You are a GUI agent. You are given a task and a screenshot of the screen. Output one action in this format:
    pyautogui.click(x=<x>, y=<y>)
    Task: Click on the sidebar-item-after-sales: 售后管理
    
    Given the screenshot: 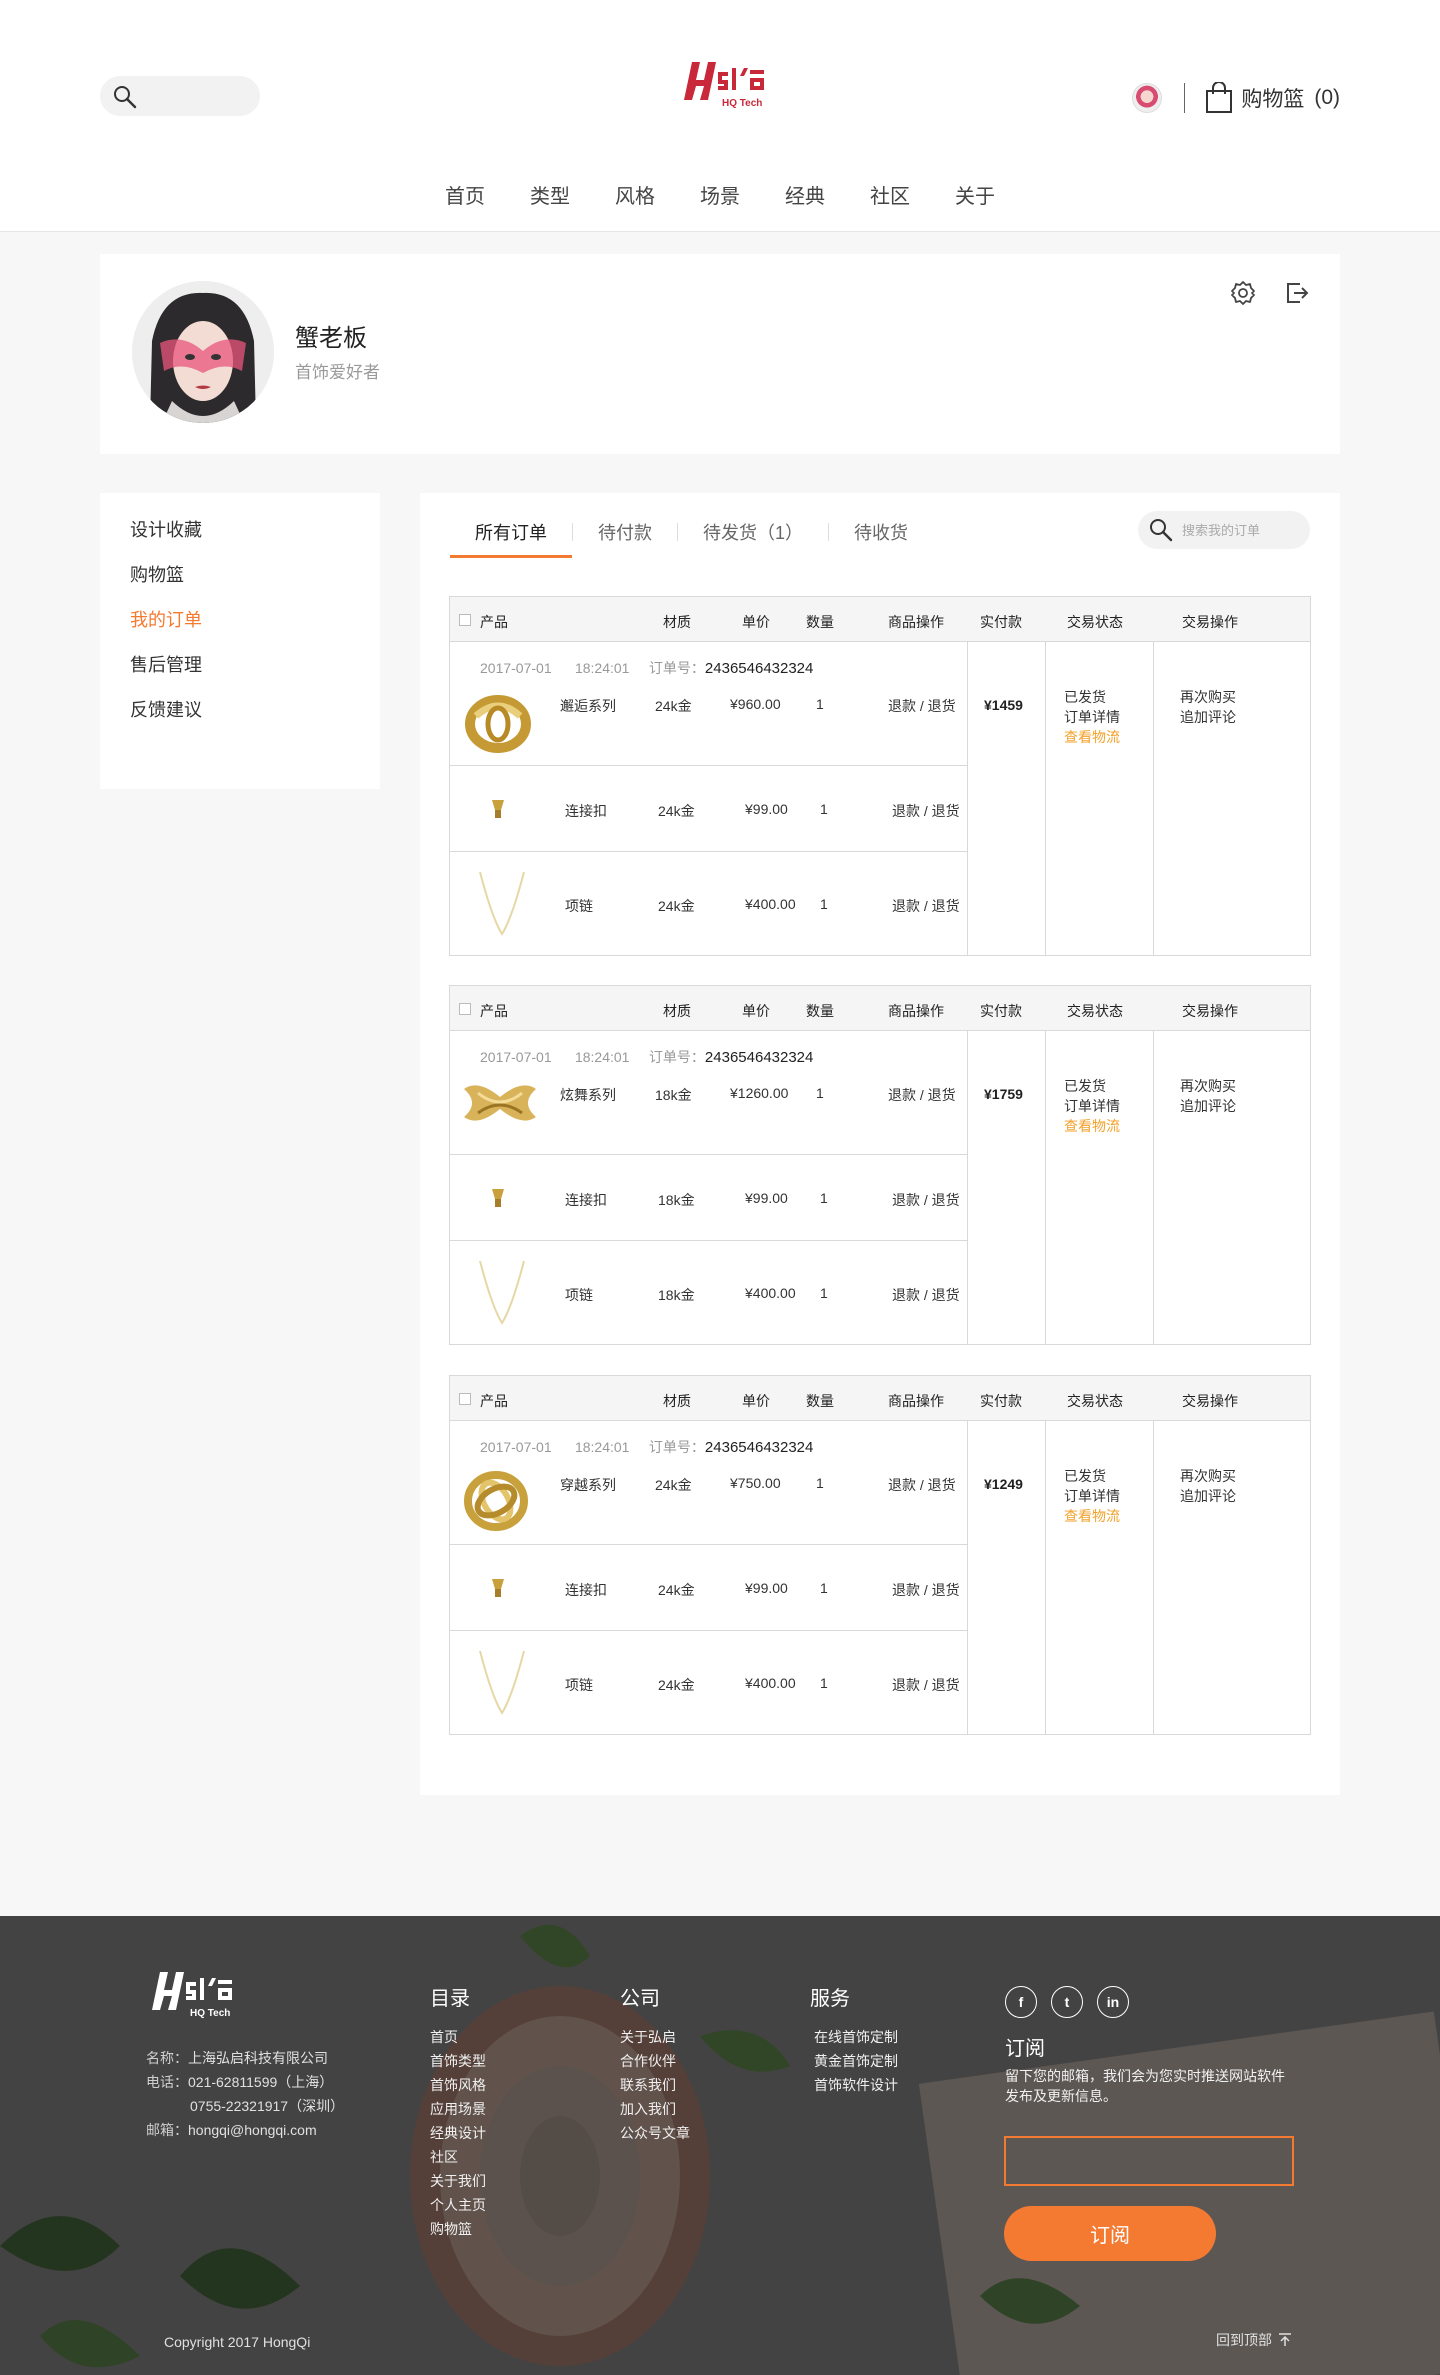 What is the action you would take?
    pyautogui.click(x=240, y=678)
    